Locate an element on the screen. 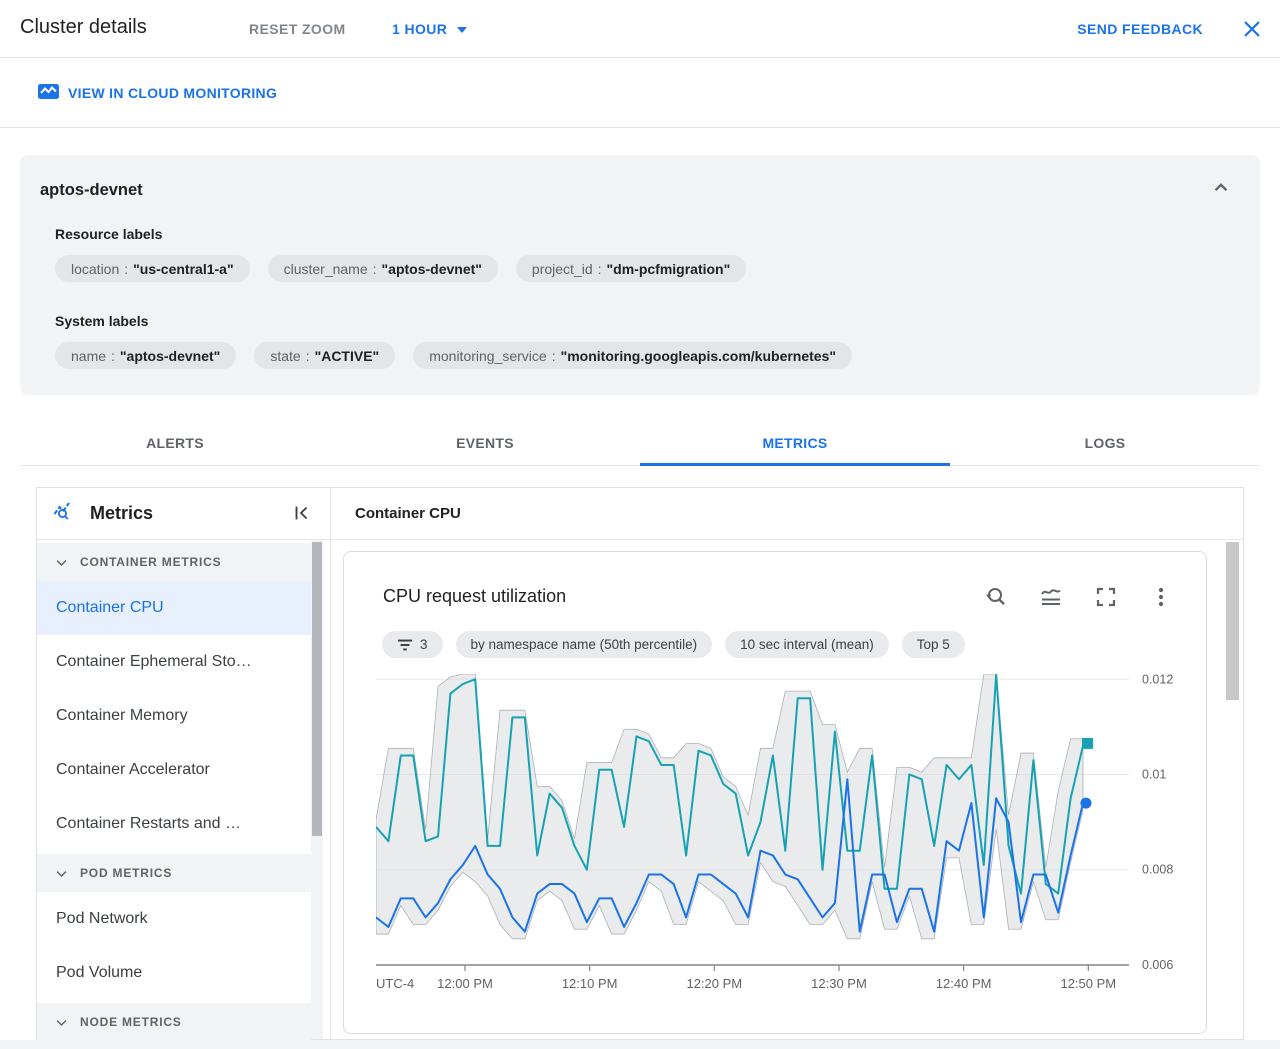  zoom-history-icon is located at coordinates (996, 597).